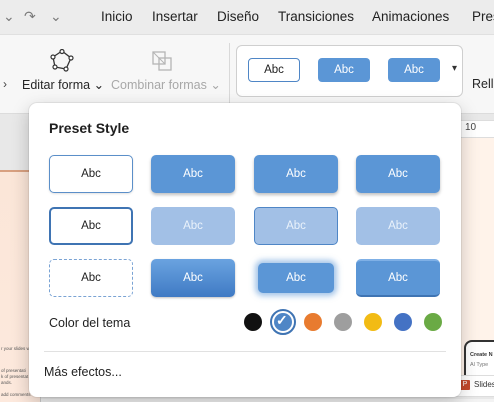 Image resolution: width=494 pixels, height=402 pixels. I want to click on gallery-style-1: Abc, so click(274, 70).